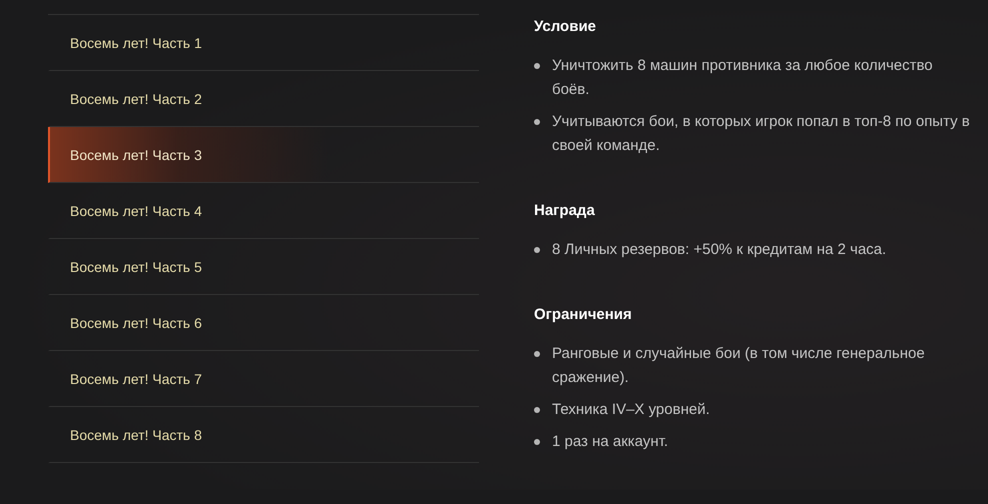  I want to click on quest-tab: Восемь лет! Часть 4, so click(263, 211).